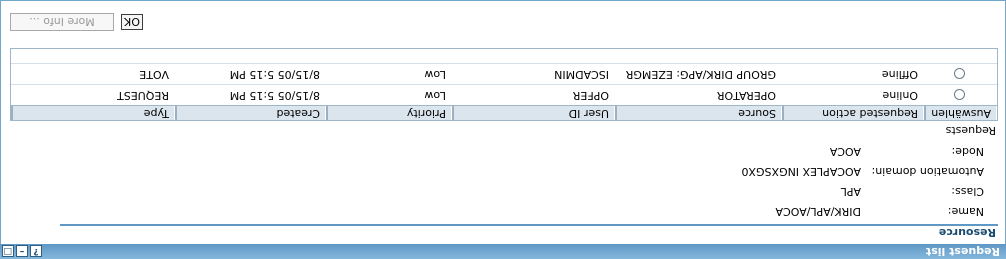 The width and height of the screenshot is (1006, 259). What do you see at coordinates (529, 225) in the screenshot?
I see `section-divider` at bounding box center [529, 225].